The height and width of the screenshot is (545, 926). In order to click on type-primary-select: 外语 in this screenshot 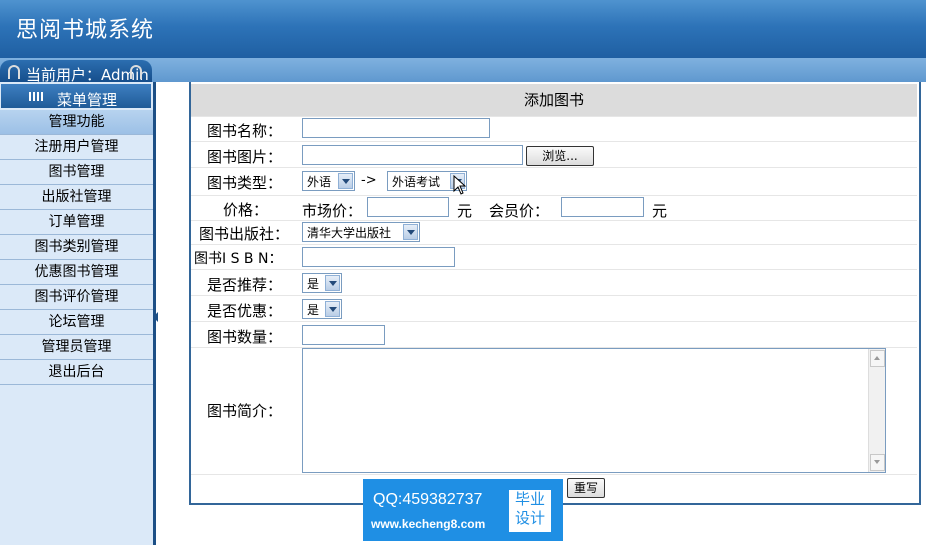, I will do `click(328, 181)`.